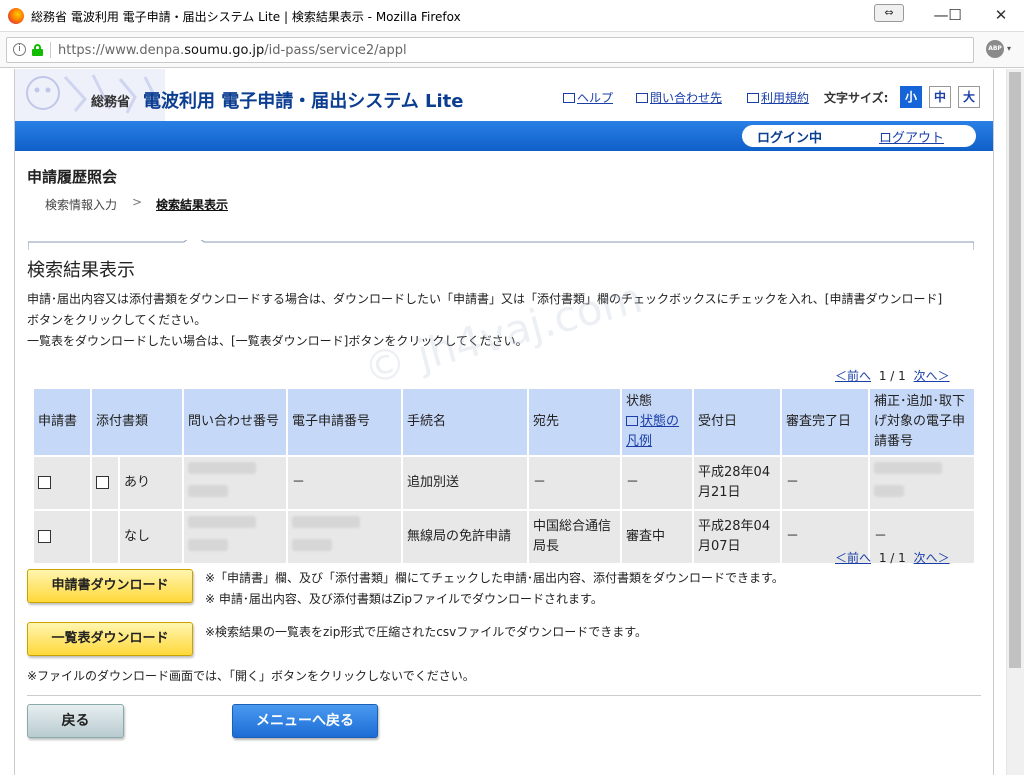 This screenshot has height=775, width=1024. What do you see at coordinates (778, 97) in the screenshot?
I see `terms-link: 利用規約` at bounding box center [778, 97].